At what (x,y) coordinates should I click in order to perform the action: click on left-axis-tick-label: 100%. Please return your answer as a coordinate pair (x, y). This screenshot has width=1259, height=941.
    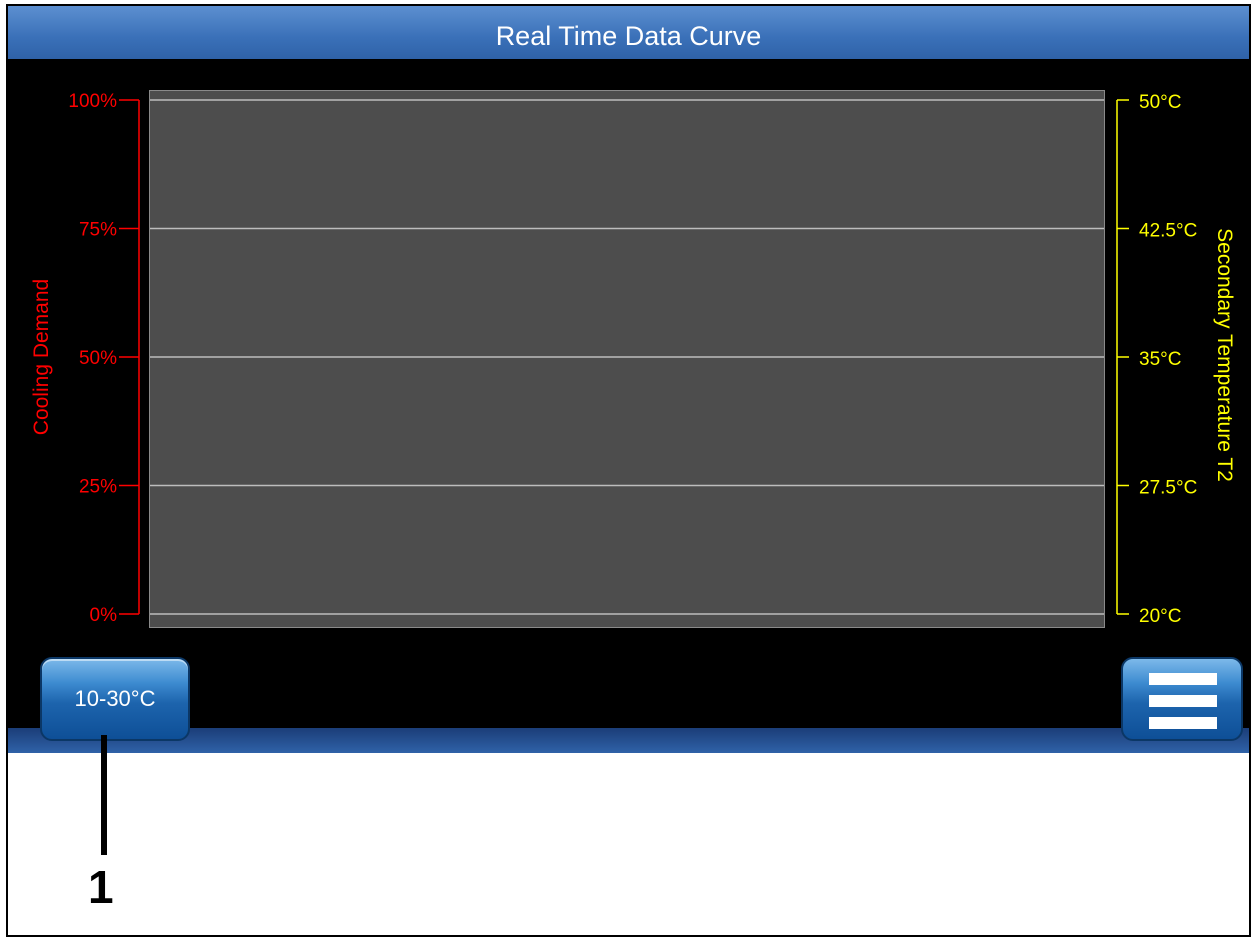
    Looking at the image, I should click on (92, 101).